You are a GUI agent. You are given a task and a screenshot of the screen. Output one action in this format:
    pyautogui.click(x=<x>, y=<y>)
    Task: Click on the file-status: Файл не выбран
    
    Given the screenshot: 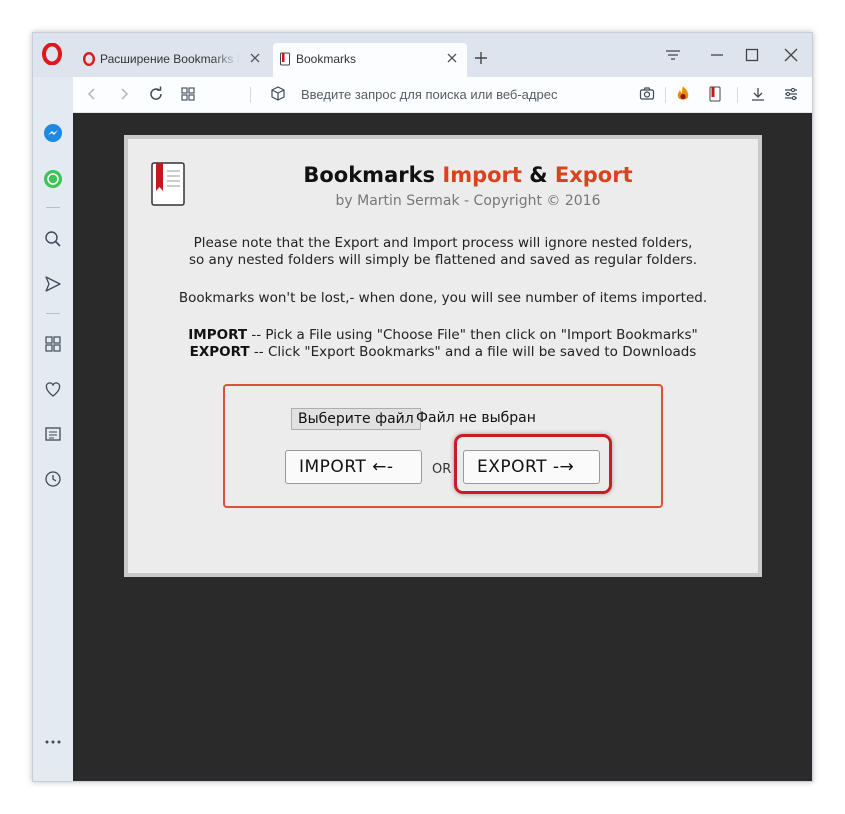 What is the action you would take?
    pyautogui.click(x=476, y=418)
    